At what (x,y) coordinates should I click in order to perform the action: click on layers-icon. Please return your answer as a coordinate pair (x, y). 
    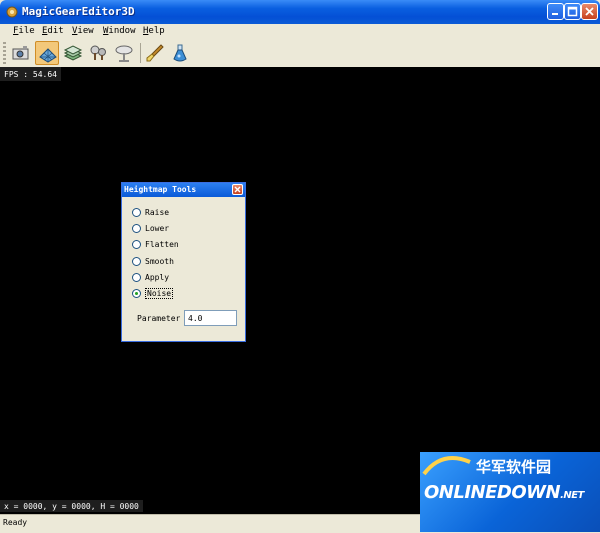
    Looking at the image, I should click on (73, 53).